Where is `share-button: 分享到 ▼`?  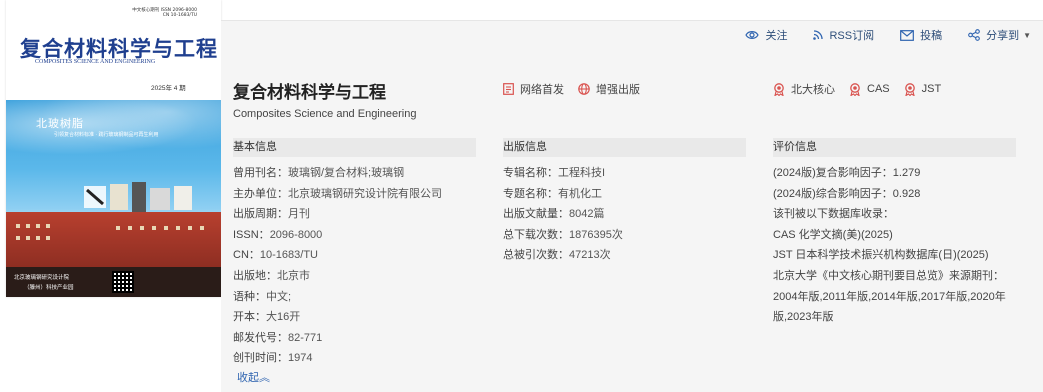
share-button: 分享到 ▼ is located at coordinates (999, 35).